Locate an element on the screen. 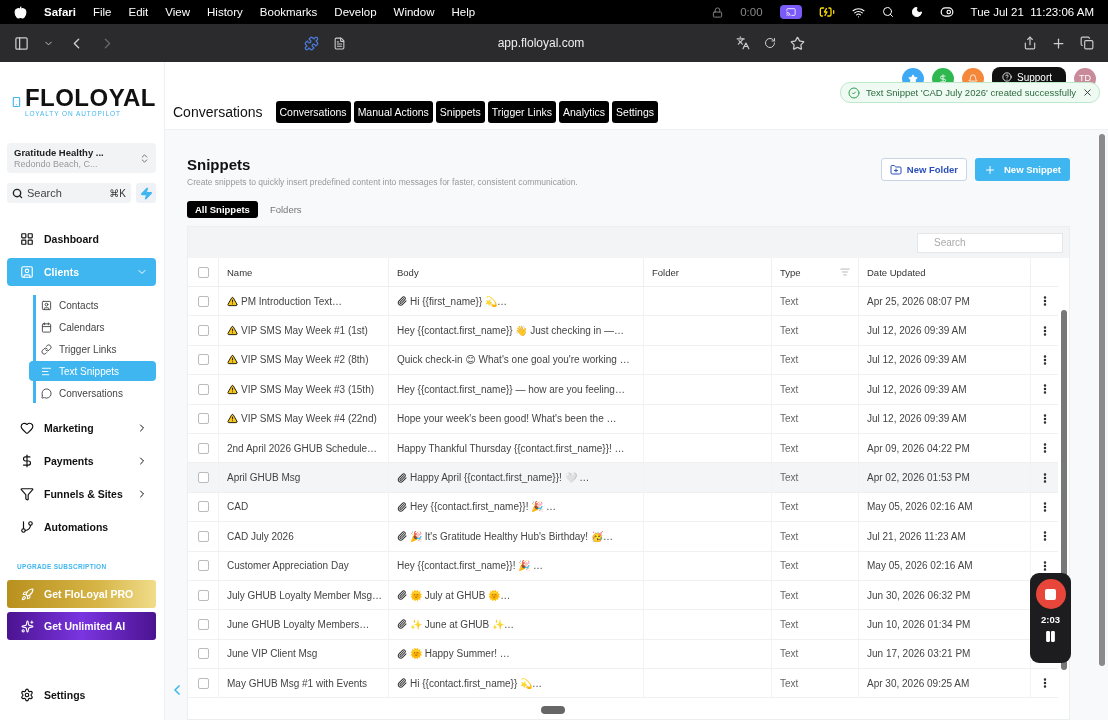 The width and height of the screenshot is (1108, 720). date-updated: Jun 30, 2026 06:32 PM is located at coordinates (919, 595).